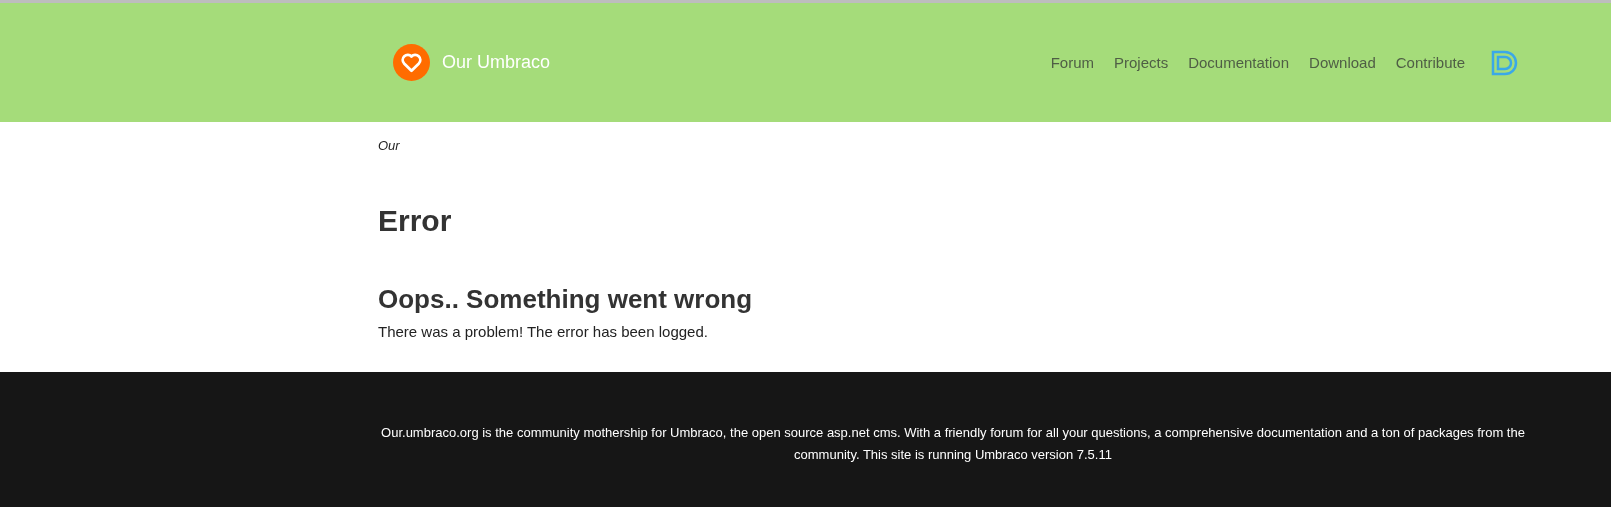 This screenshot has width=1611, height=507. I want to click on nav-link: Contribute, so click(1430, 62).